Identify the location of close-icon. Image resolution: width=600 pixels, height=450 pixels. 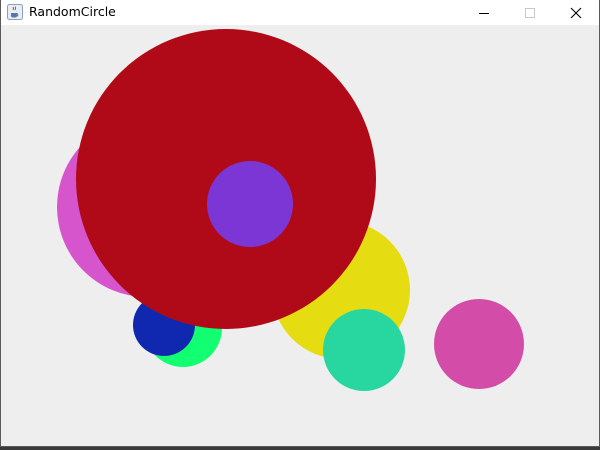
(576, 12).